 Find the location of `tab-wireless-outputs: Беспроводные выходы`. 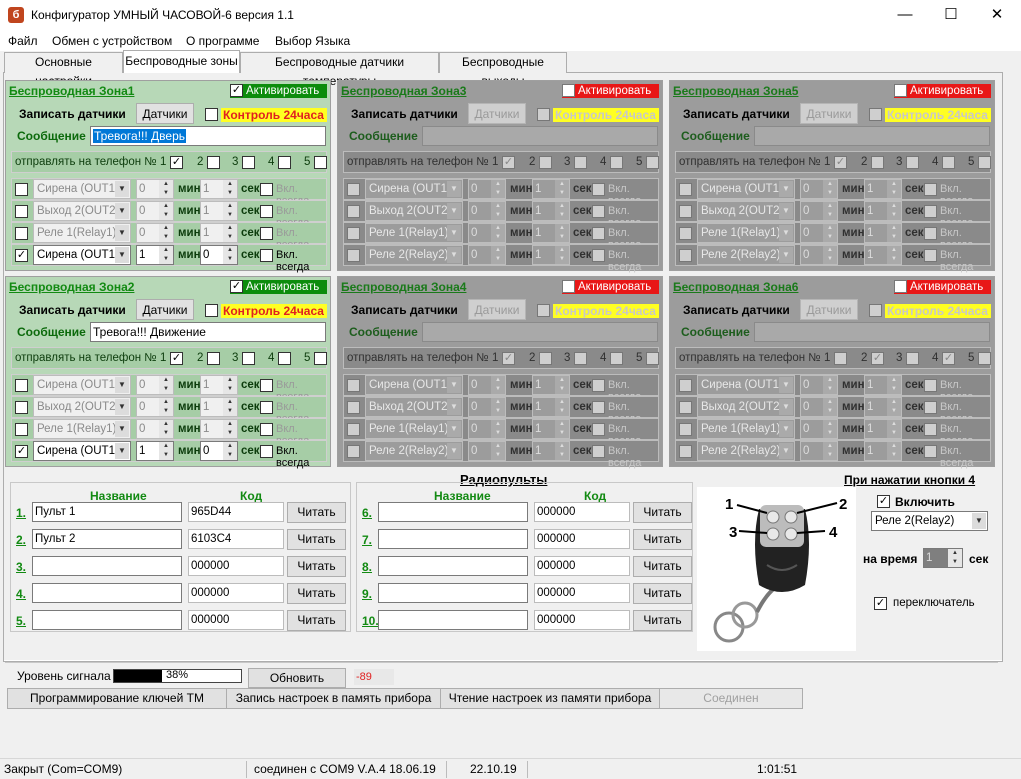

tab-wireless-outputs: Беспроводные выходы is located at coordinates (503, 70).